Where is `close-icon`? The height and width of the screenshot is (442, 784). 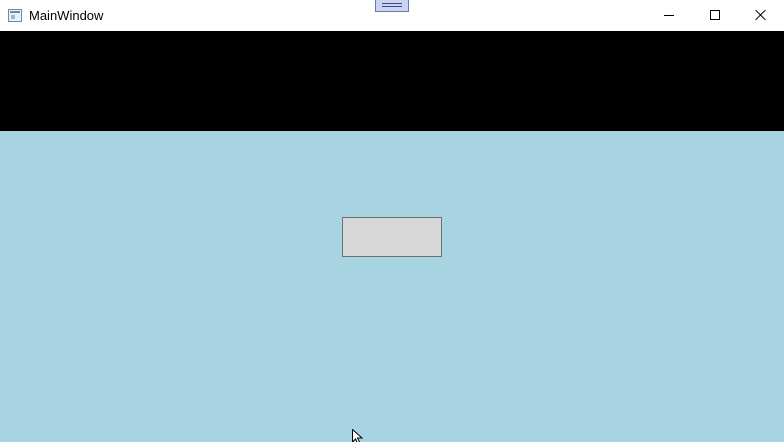 close-icon is located at coordinates (761, 15).